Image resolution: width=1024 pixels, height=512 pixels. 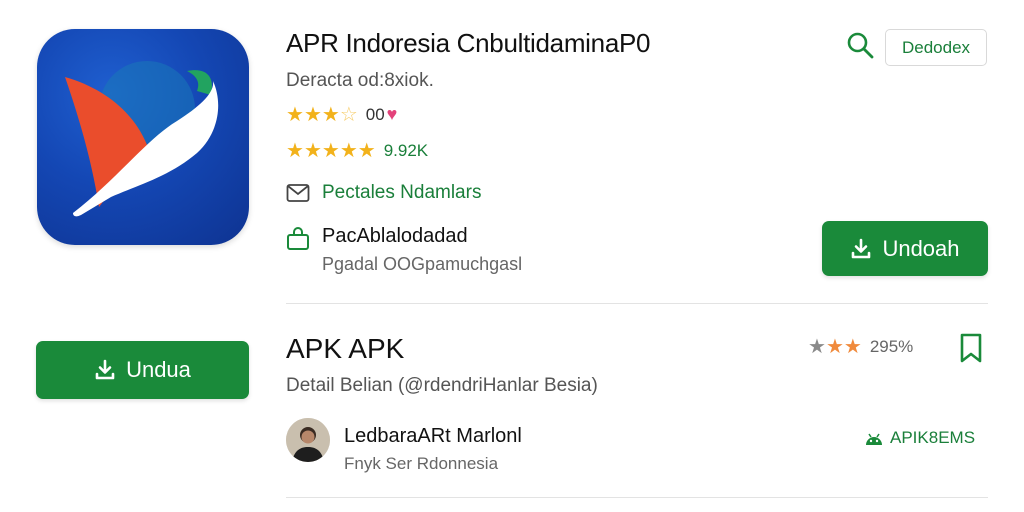 I want to click on apk-badge: APIK8EMS, so click(x=919, y=438).